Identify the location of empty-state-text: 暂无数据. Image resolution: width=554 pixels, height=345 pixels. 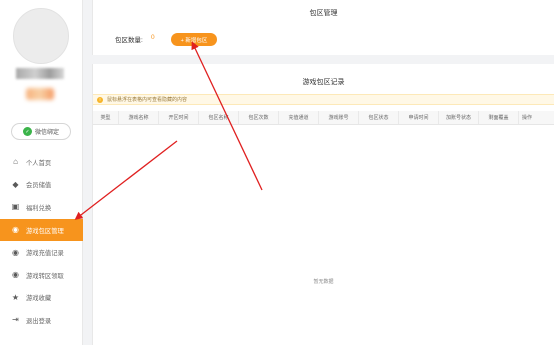
(323, 282).